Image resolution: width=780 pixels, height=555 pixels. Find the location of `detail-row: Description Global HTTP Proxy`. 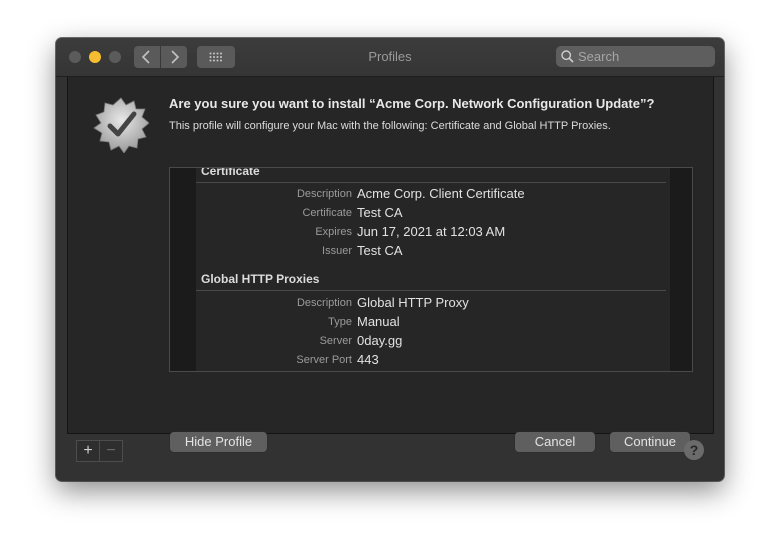

detail-row: Description Global HTTP Proxy is located at coordinates (433, 303).